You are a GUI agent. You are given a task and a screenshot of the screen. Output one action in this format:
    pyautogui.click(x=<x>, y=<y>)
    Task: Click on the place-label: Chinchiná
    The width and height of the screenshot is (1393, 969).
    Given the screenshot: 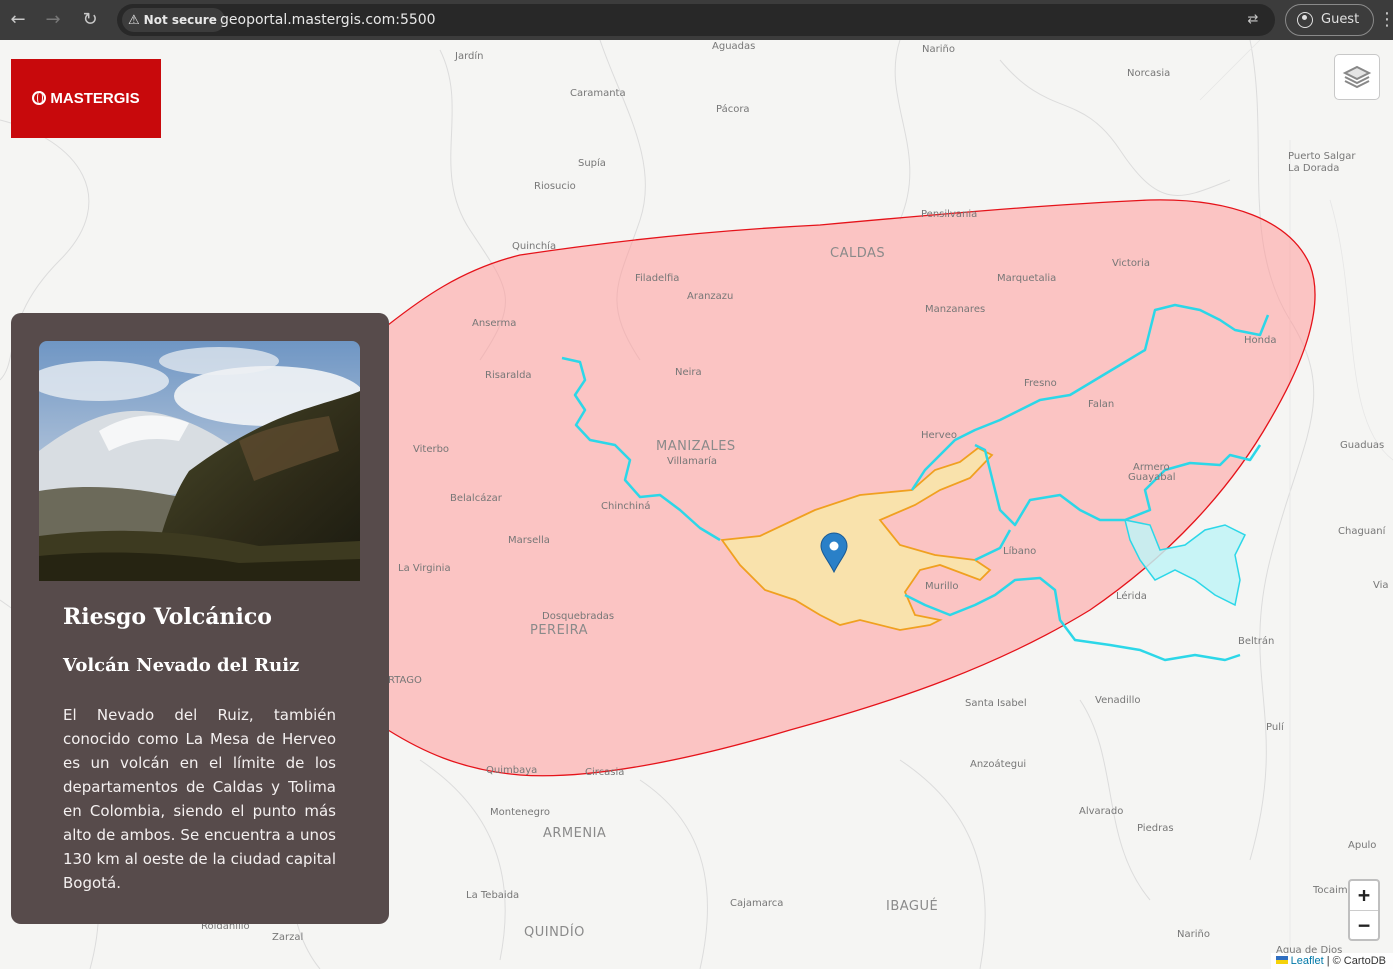 What is the action you would take?
    pyautogui.click(x=626, y=506)
    